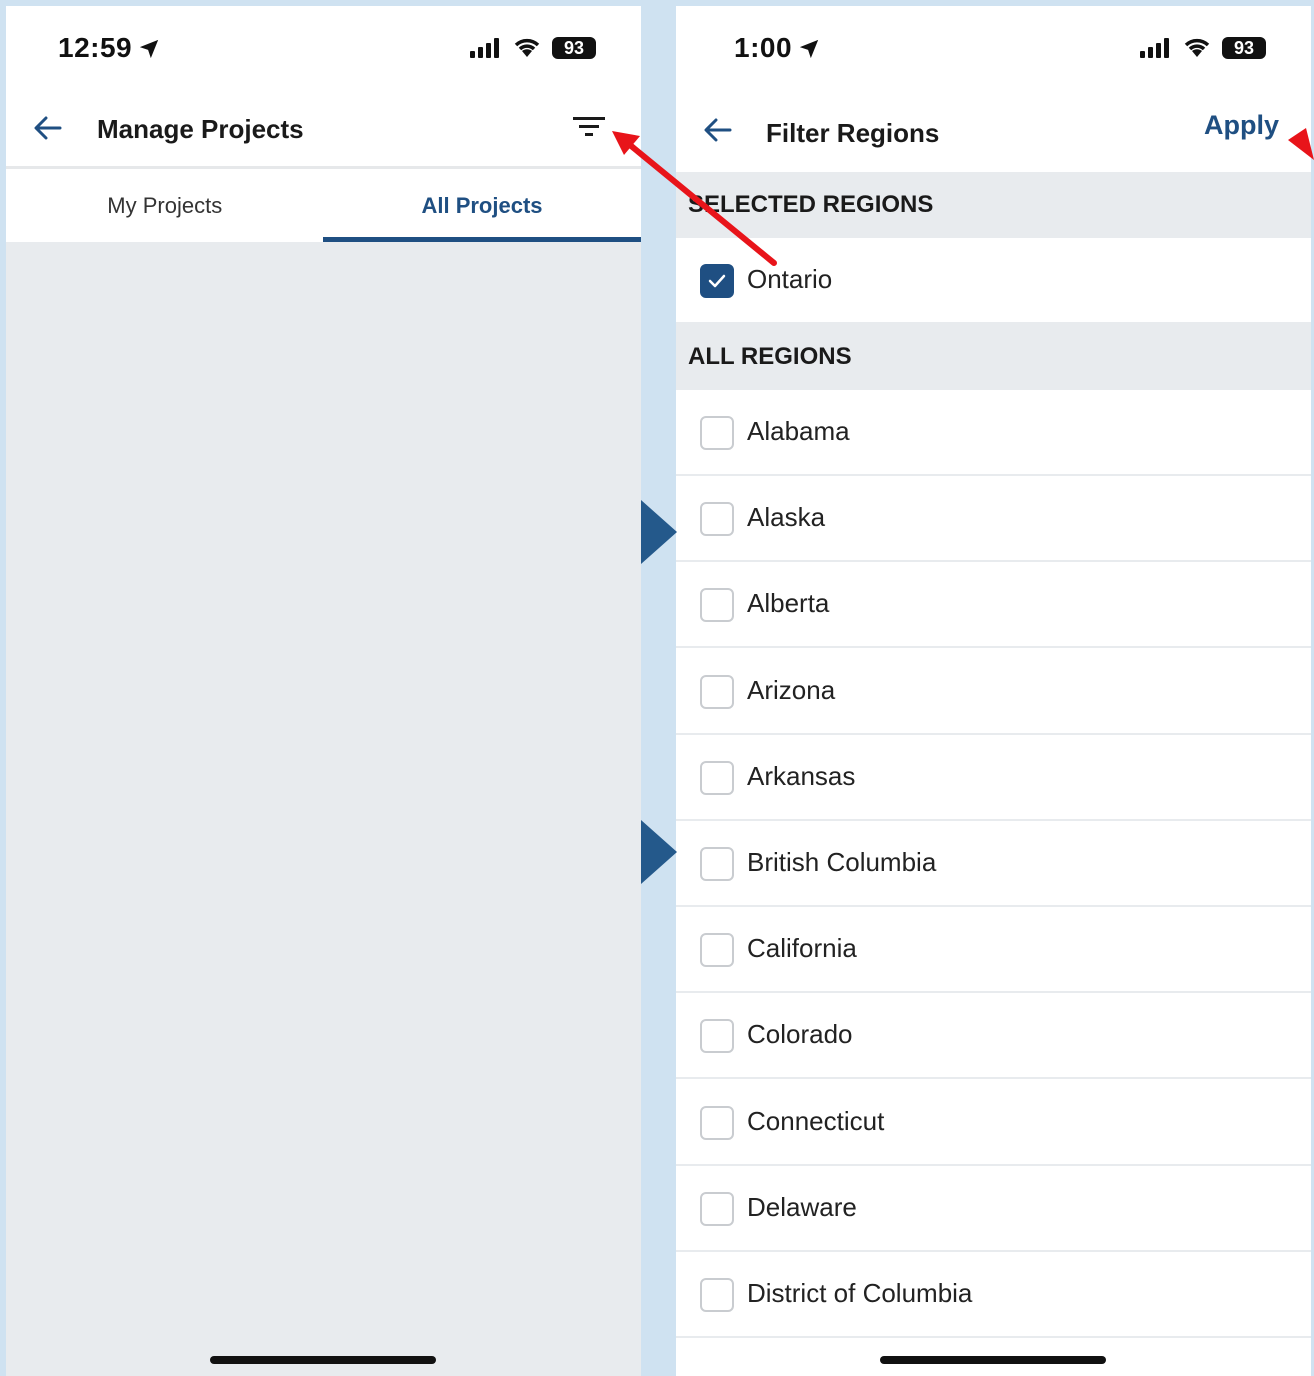 This screenshot has height=1376, width=1314. What do you see at coordinates (993, 864) in the screenshot?
I see `region-row: British Columbia` at bounding box center [993, 864].